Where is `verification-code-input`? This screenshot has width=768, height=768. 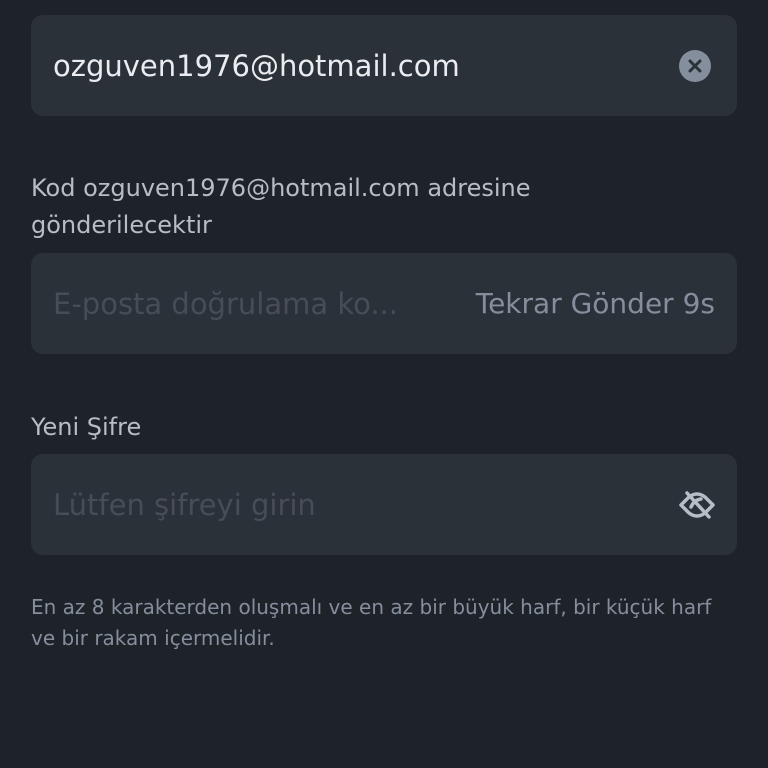
verification-code-input is located at coordinates (258, 303).